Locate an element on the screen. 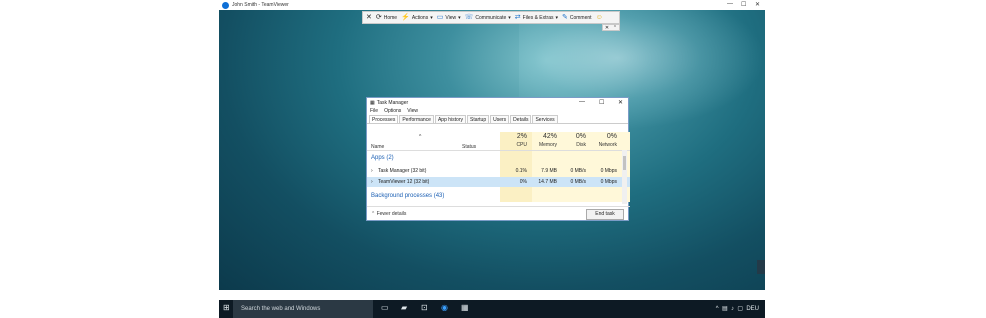  lightning-icon: ⚡ is located at coordinates (405, 17).